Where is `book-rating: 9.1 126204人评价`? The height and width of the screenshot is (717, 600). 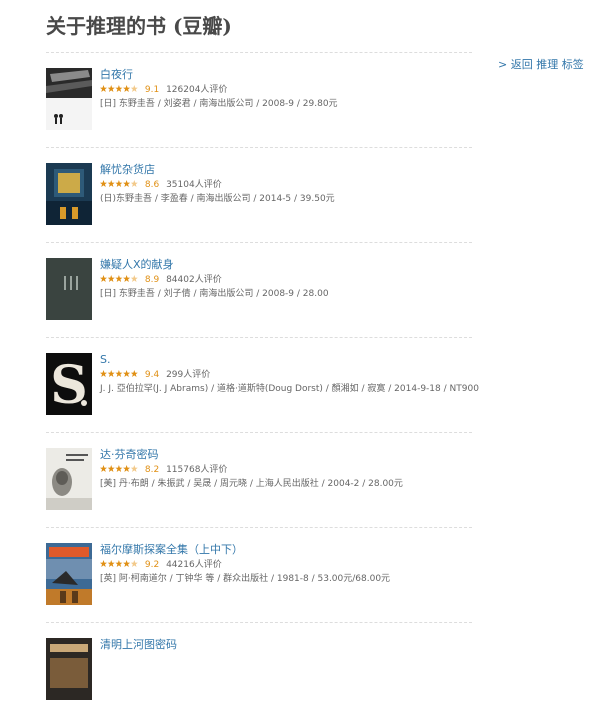
book-rating: 9.1 126204人评价 is located at coordinates (286, 90).